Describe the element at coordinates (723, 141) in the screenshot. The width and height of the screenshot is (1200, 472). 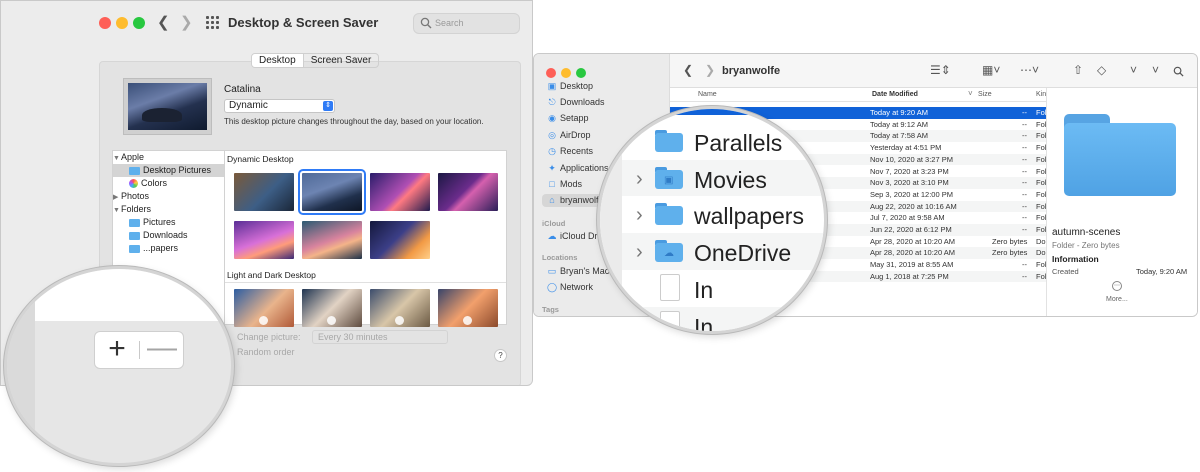
I see `list-item-parallels: Parallels` at that location.